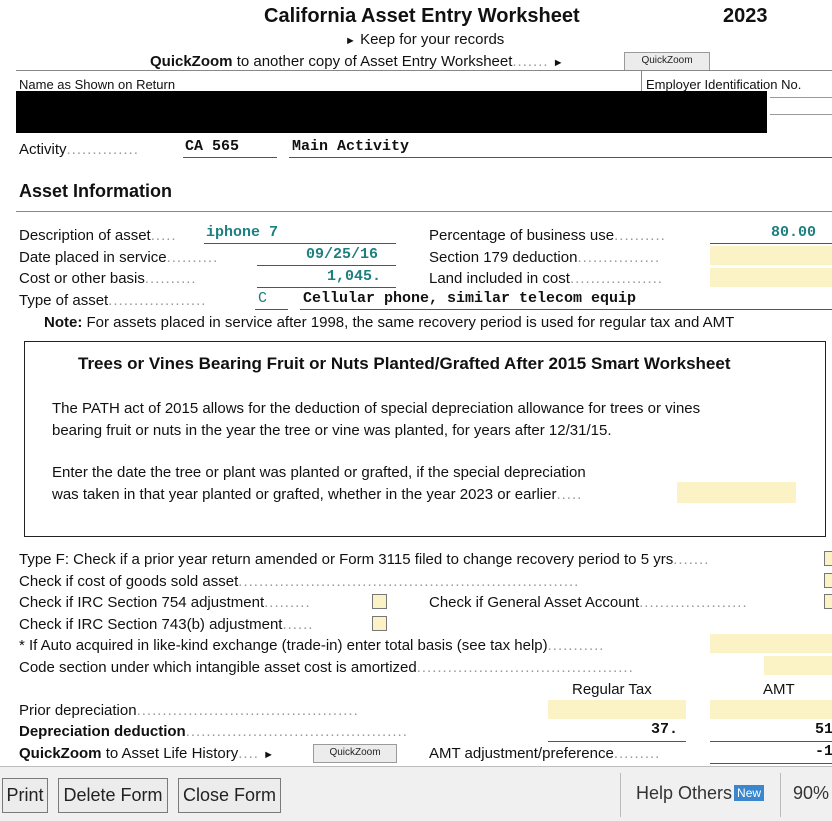 This screenshot has height=821, width=832. I want to click on prior-depreciation-amt-field, so click(771, 709).